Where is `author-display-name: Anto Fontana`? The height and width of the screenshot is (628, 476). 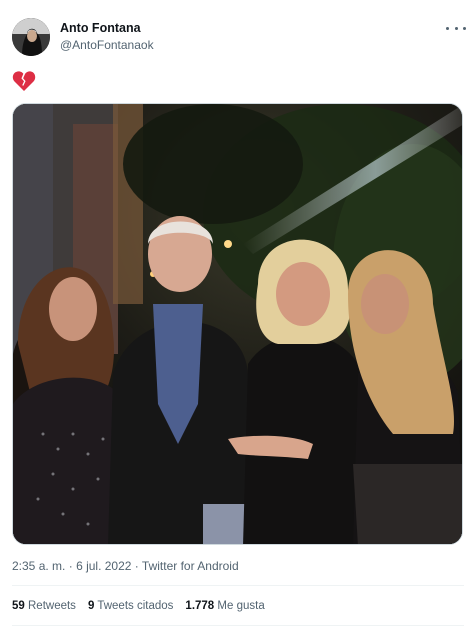 author-display-name: Anto Fontana is located at coordinates (100, 28).